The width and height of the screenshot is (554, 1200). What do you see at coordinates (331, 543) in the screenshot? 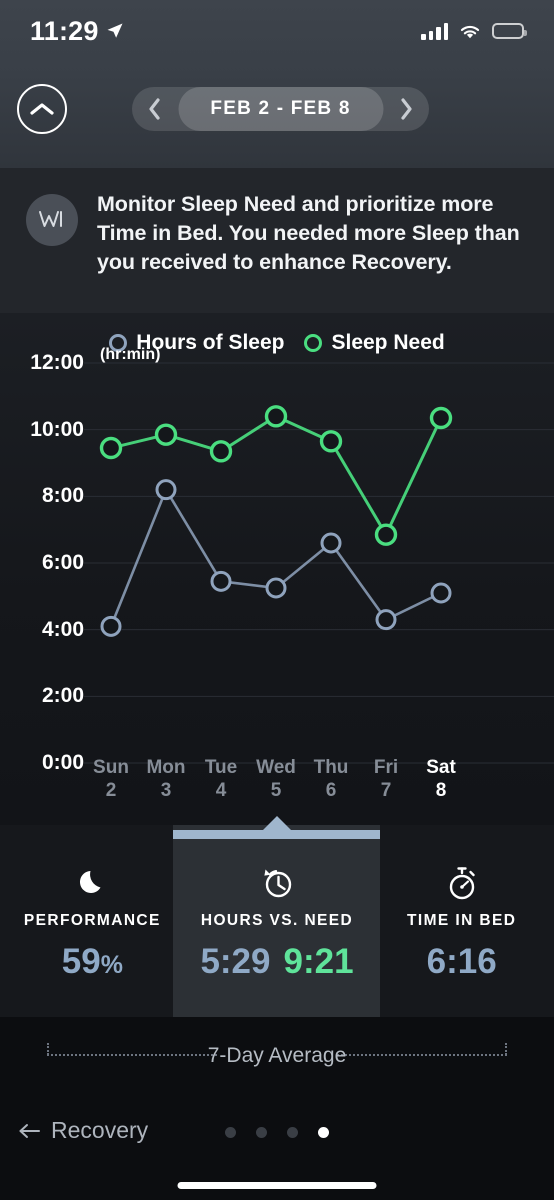
I see `data-point-hours-of-sleep-thu` at bounding box center [331, 543].